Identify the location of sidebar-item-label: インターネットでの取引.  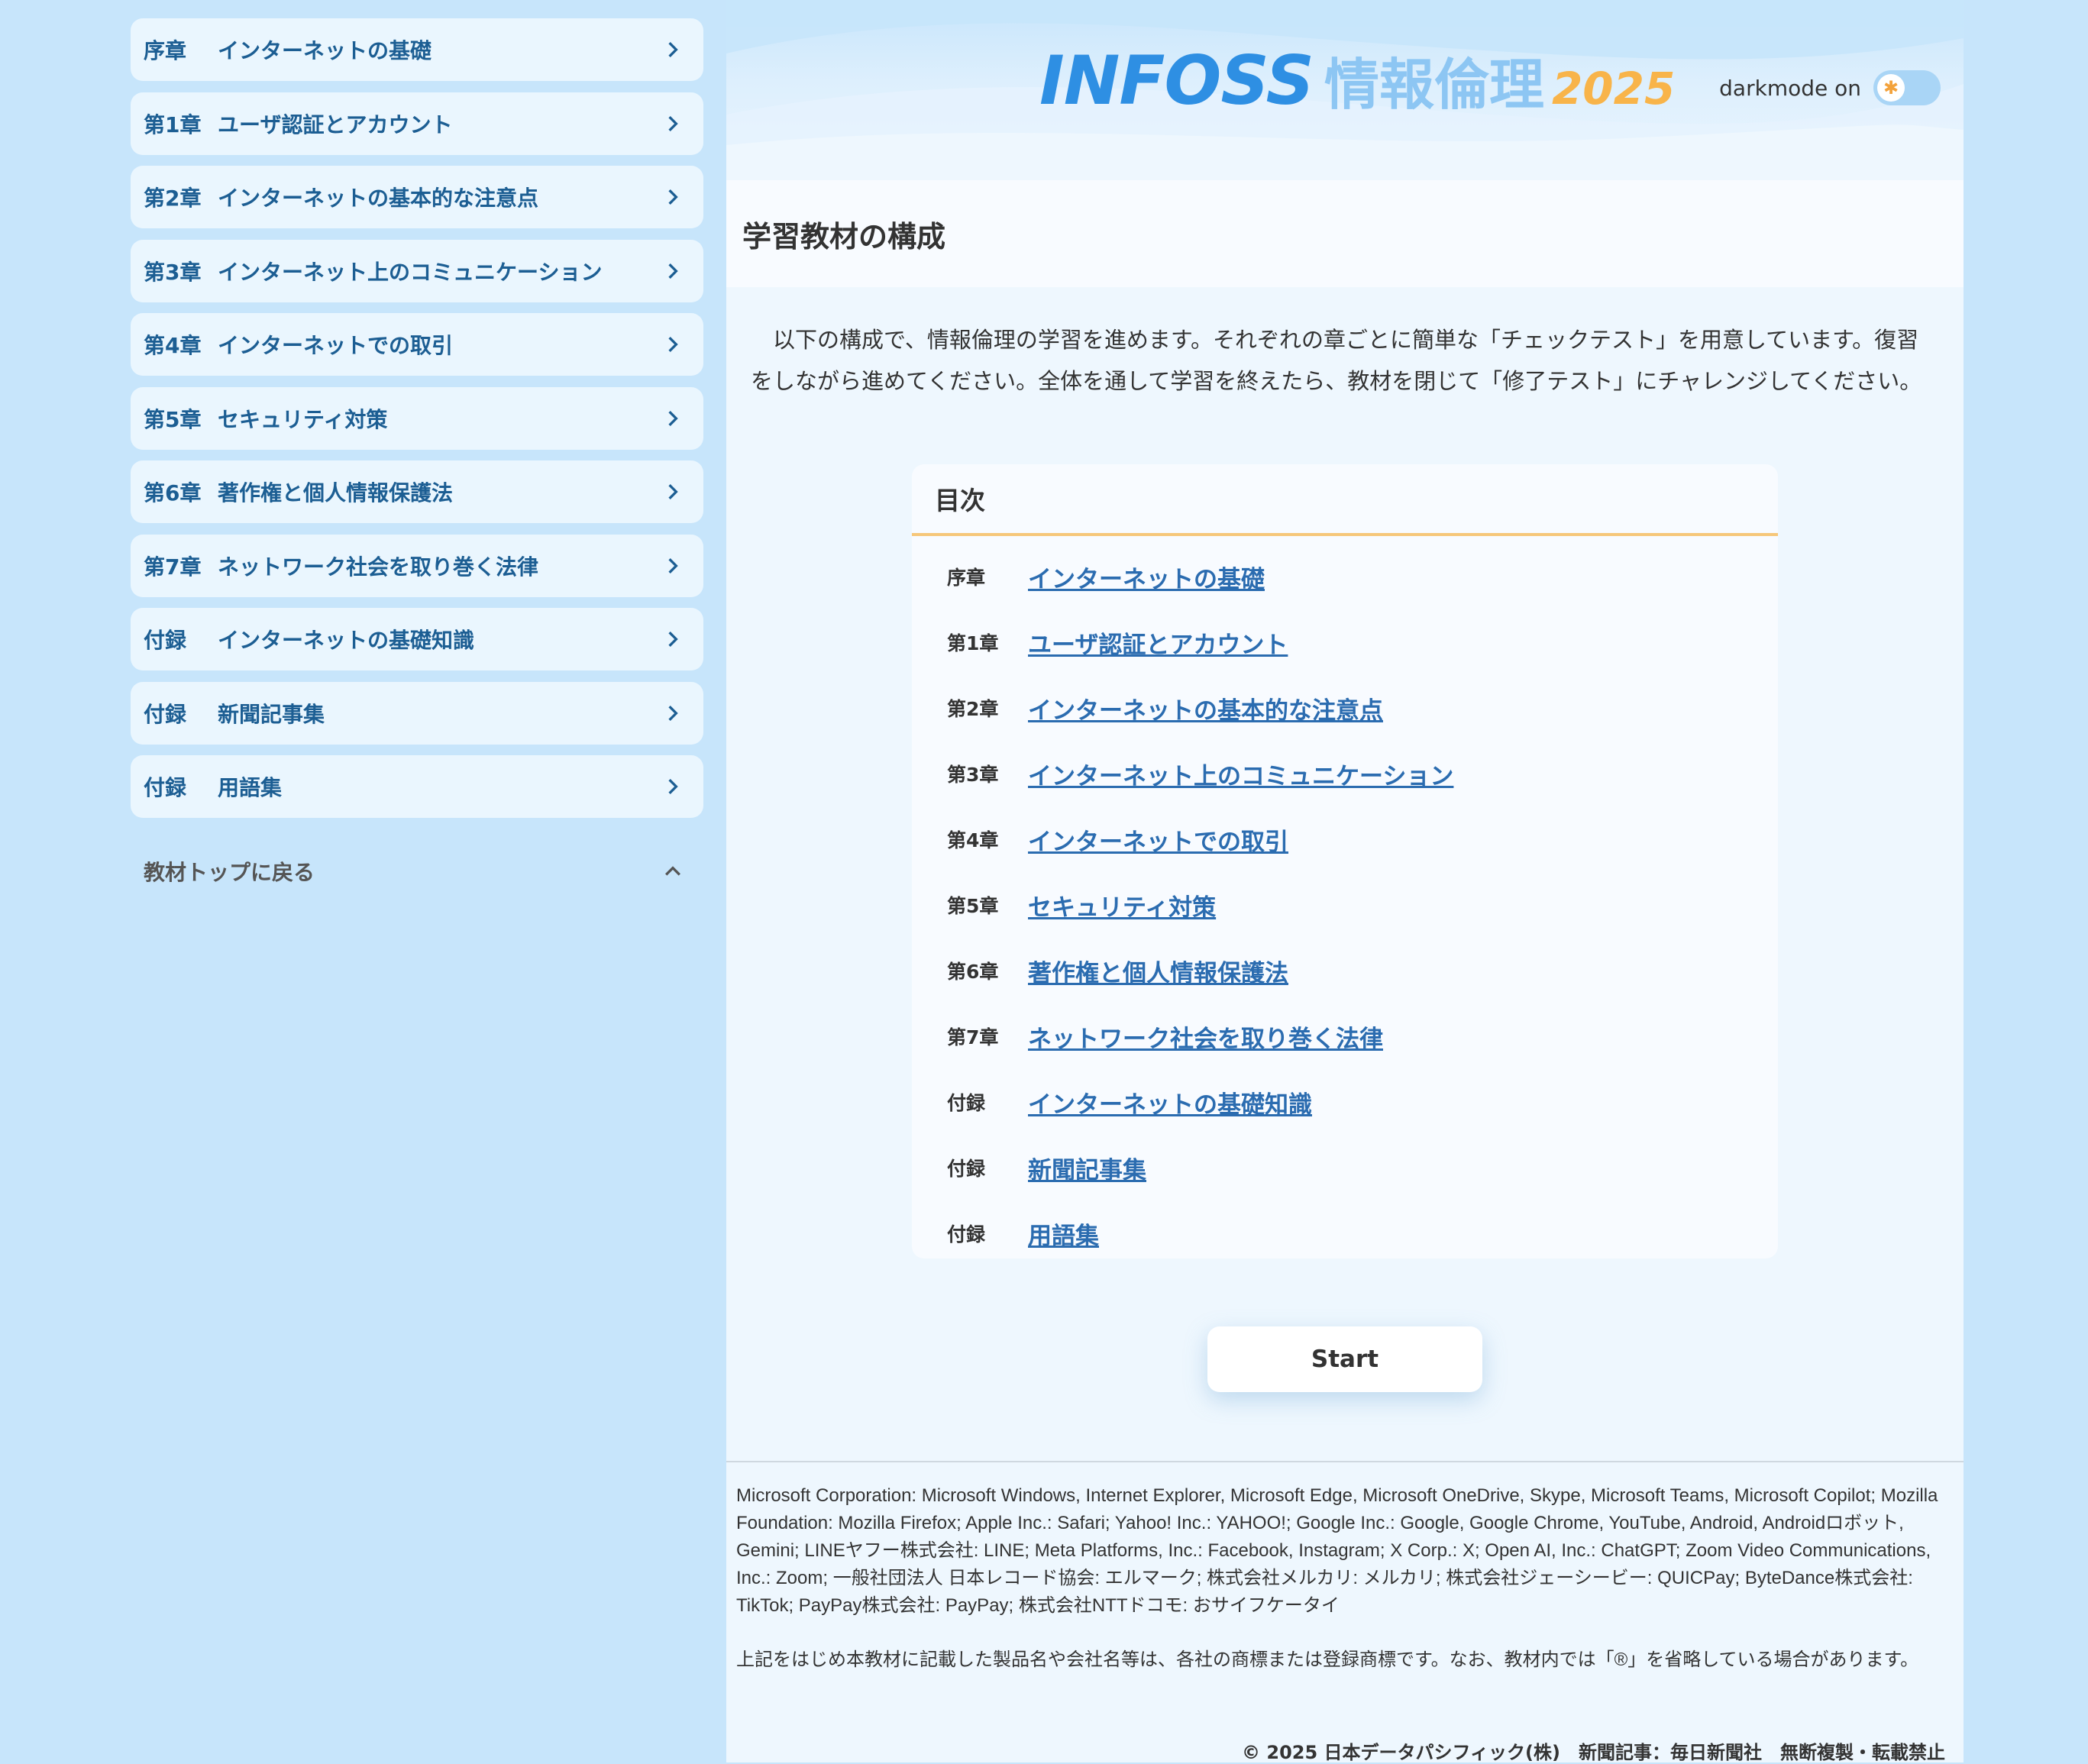
(336, 345).